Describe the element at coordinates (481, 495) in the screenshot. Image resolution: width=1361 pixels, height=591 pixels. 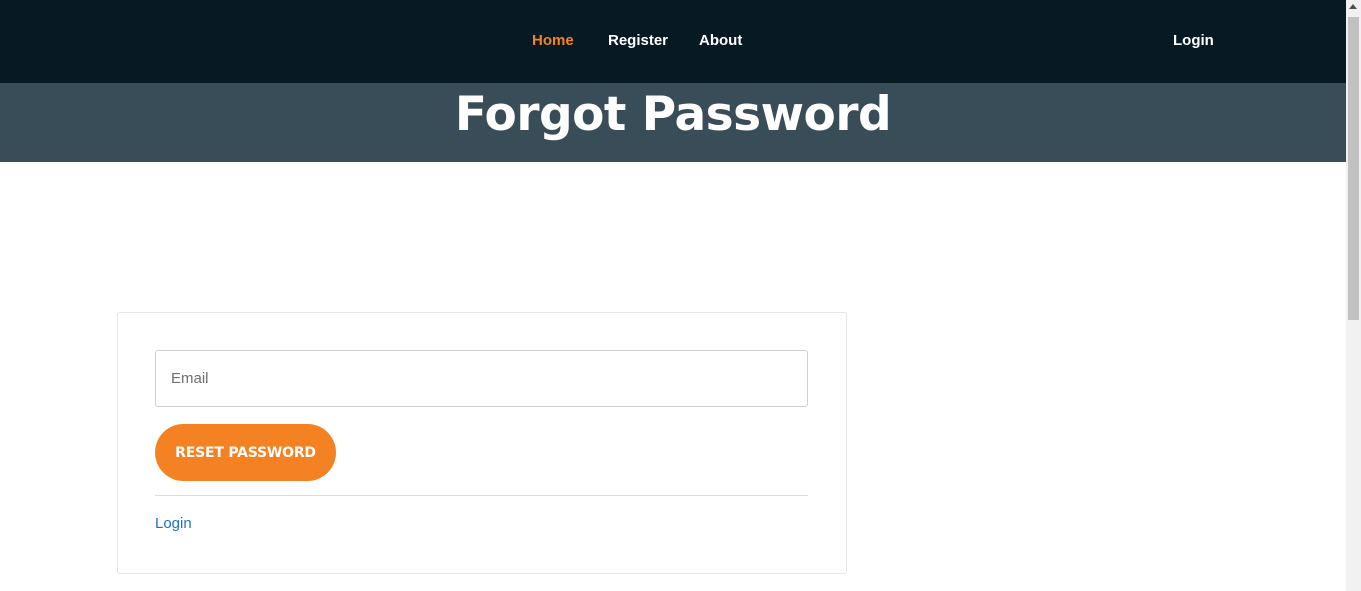
I see `divider` at that location.